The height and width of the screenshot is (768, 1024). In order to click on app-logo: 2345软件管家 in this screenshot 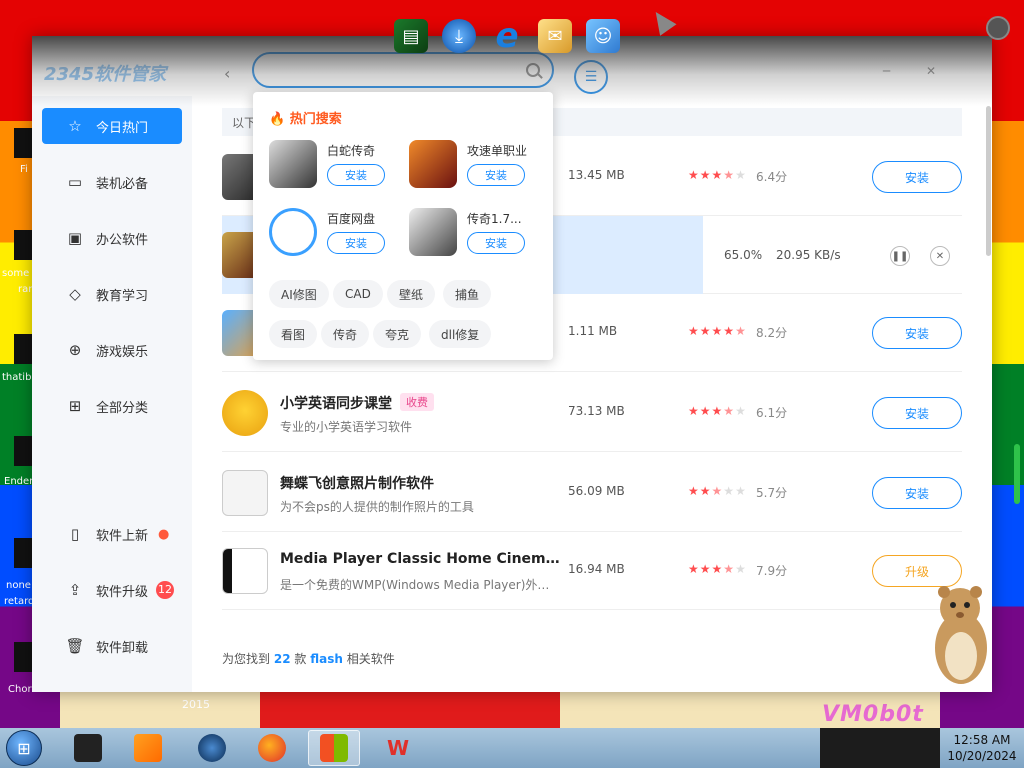, I will do `click(105, 74)`.